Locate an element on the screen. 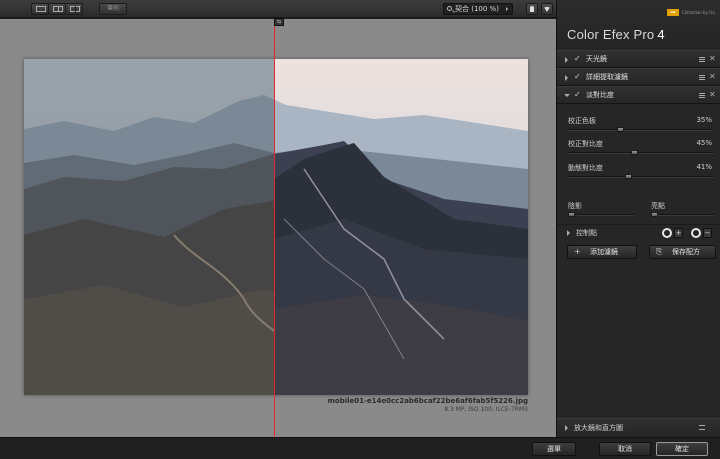  single-view-button is located at coordinates (40, 9).